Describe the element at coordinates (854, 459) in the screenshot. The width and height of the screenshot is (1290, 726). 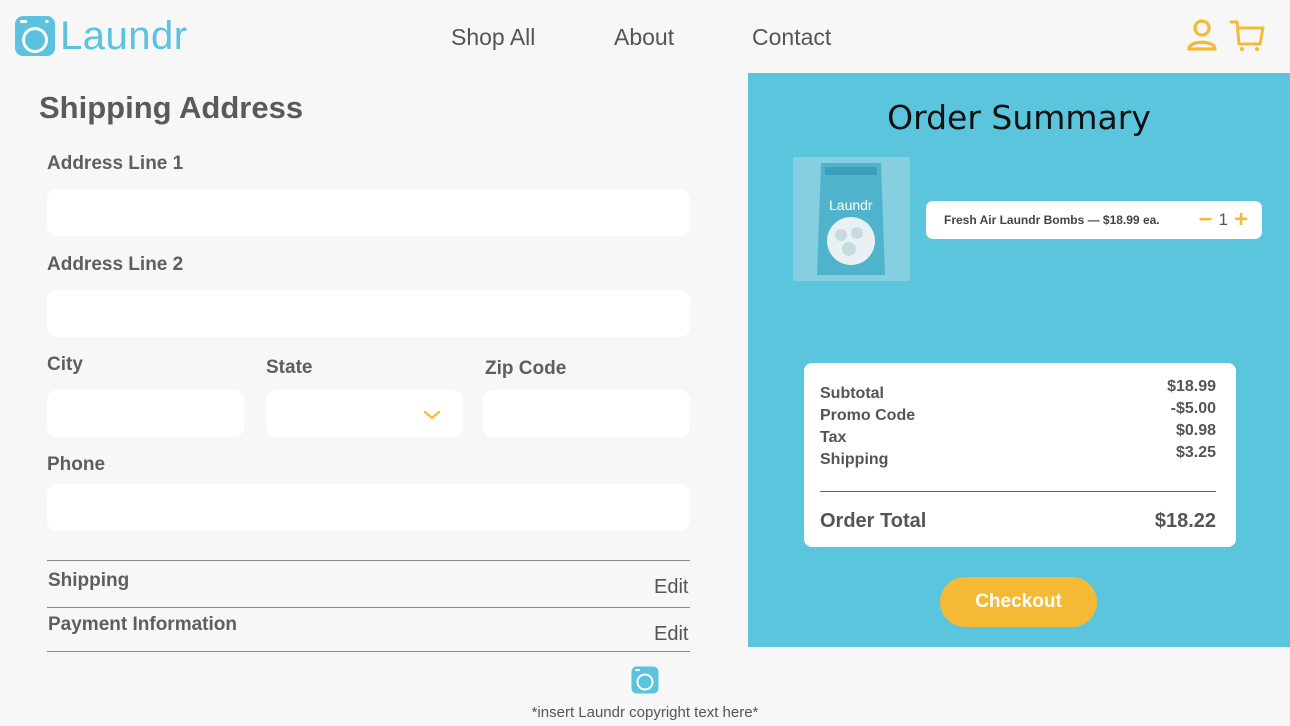
I see `shipping-cost-label: Shipping` at that location.